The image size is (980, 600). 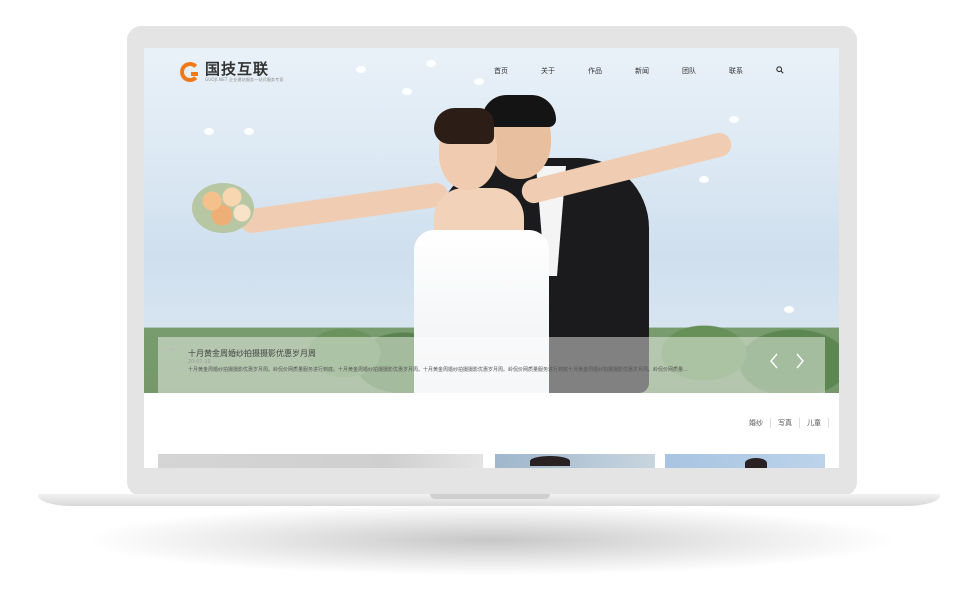 I want to click on nav-item-team: 团队, so click(x=705, y=71).